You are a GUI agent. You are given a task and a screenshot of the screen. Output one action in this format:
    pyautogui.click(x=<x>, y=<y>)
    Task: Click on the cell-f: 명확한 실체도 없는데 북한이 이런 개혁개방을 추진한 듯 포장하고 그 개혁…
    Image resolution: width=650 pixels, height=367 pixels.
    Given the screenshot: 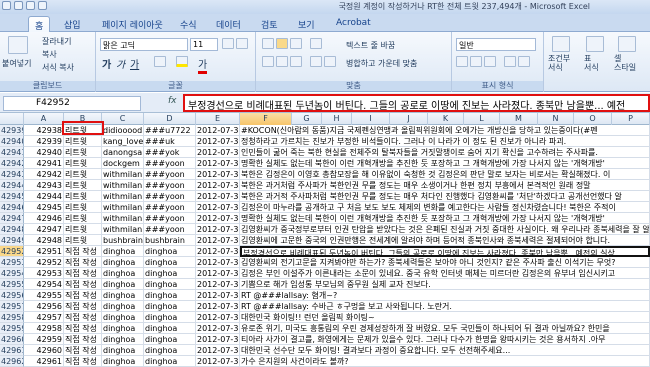 What is the action you would take?
    pyautogui.click(x=445, y=163)
    